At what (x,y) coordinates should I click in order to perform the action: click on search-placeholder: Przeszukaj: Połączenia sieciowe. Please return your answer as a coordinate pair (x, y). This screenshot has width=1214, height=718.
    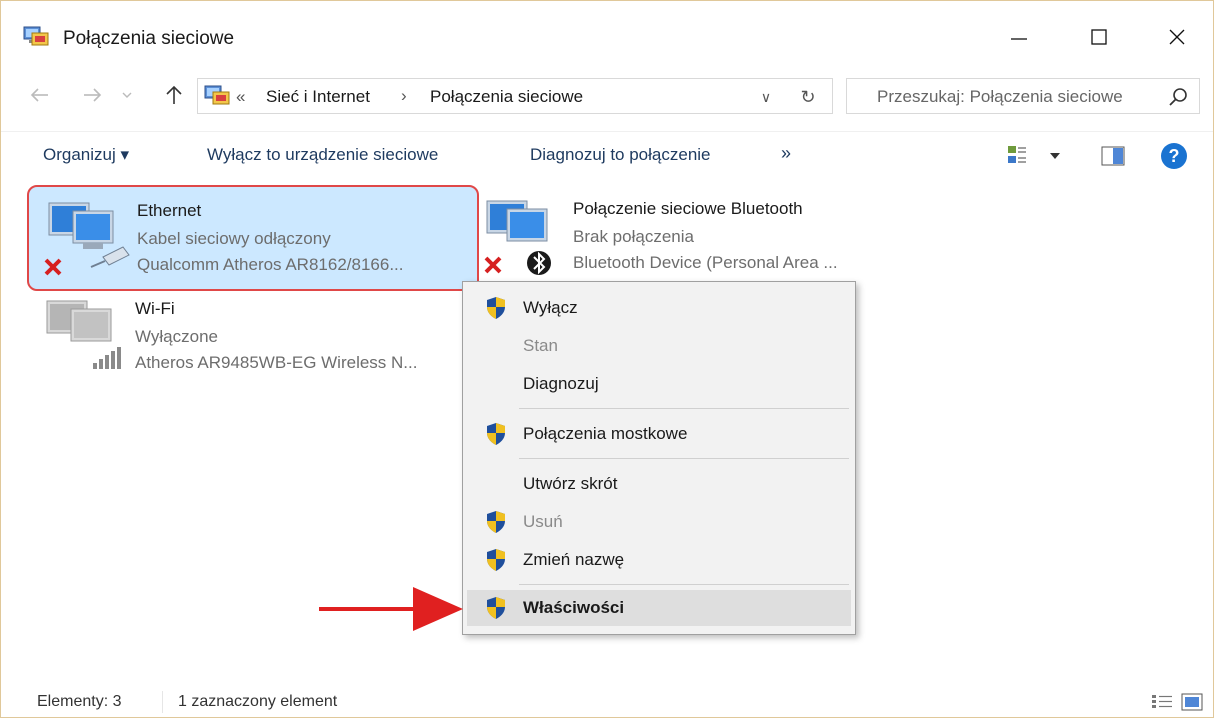
    Looking at the image, I should click on (1000, 96).